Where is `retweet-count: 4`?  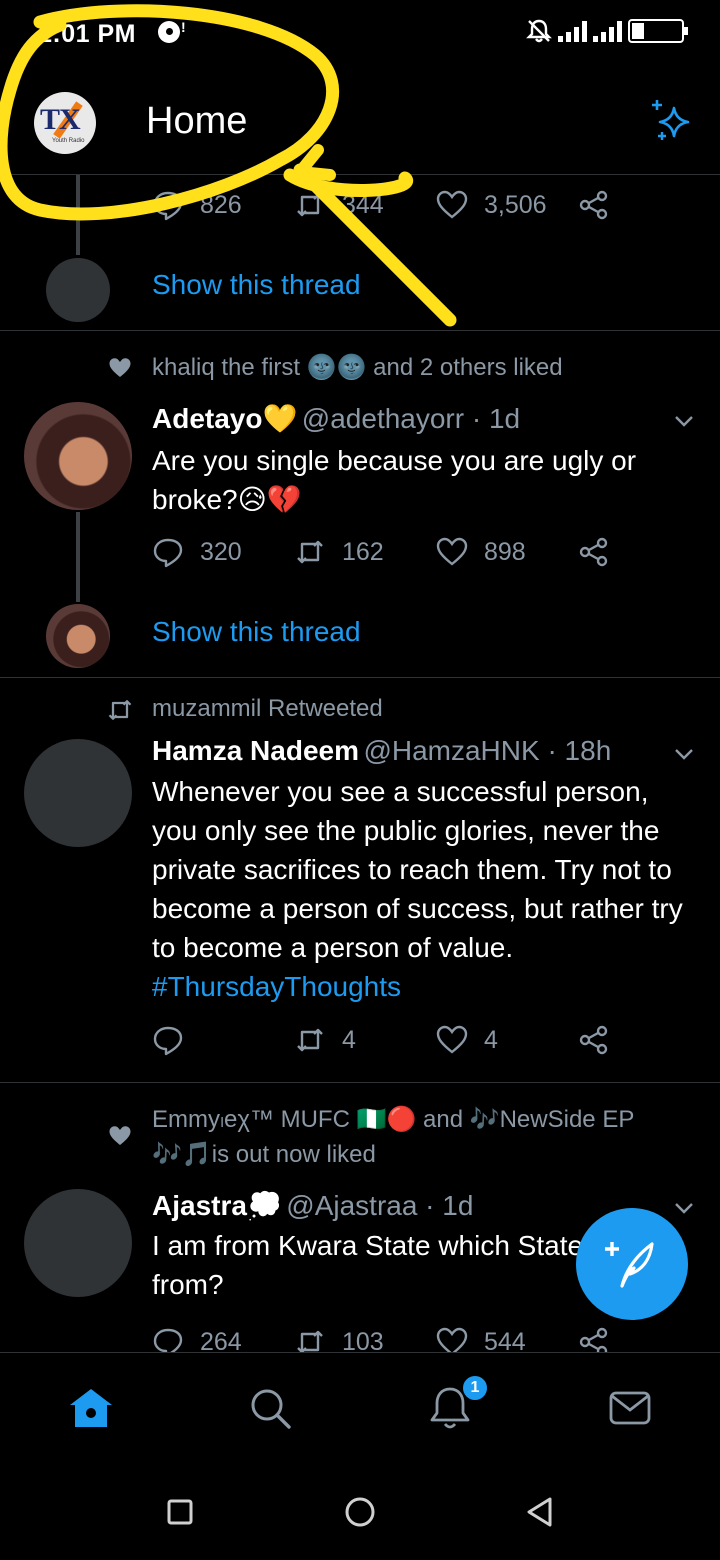 retweet-count: 4 is located at coordinates (349, 1039).